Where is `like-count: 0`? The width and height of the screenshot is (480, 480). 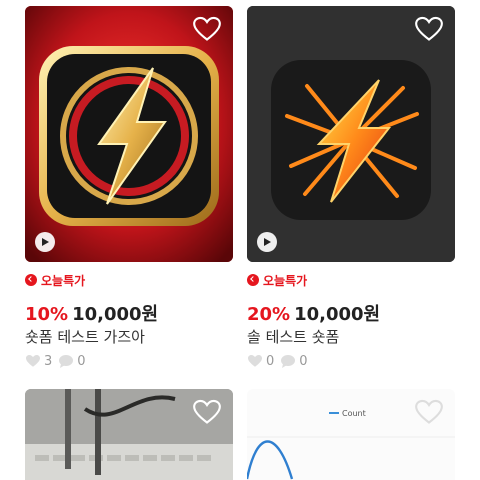
like-count: 0 is located at coordinates (270, 361).